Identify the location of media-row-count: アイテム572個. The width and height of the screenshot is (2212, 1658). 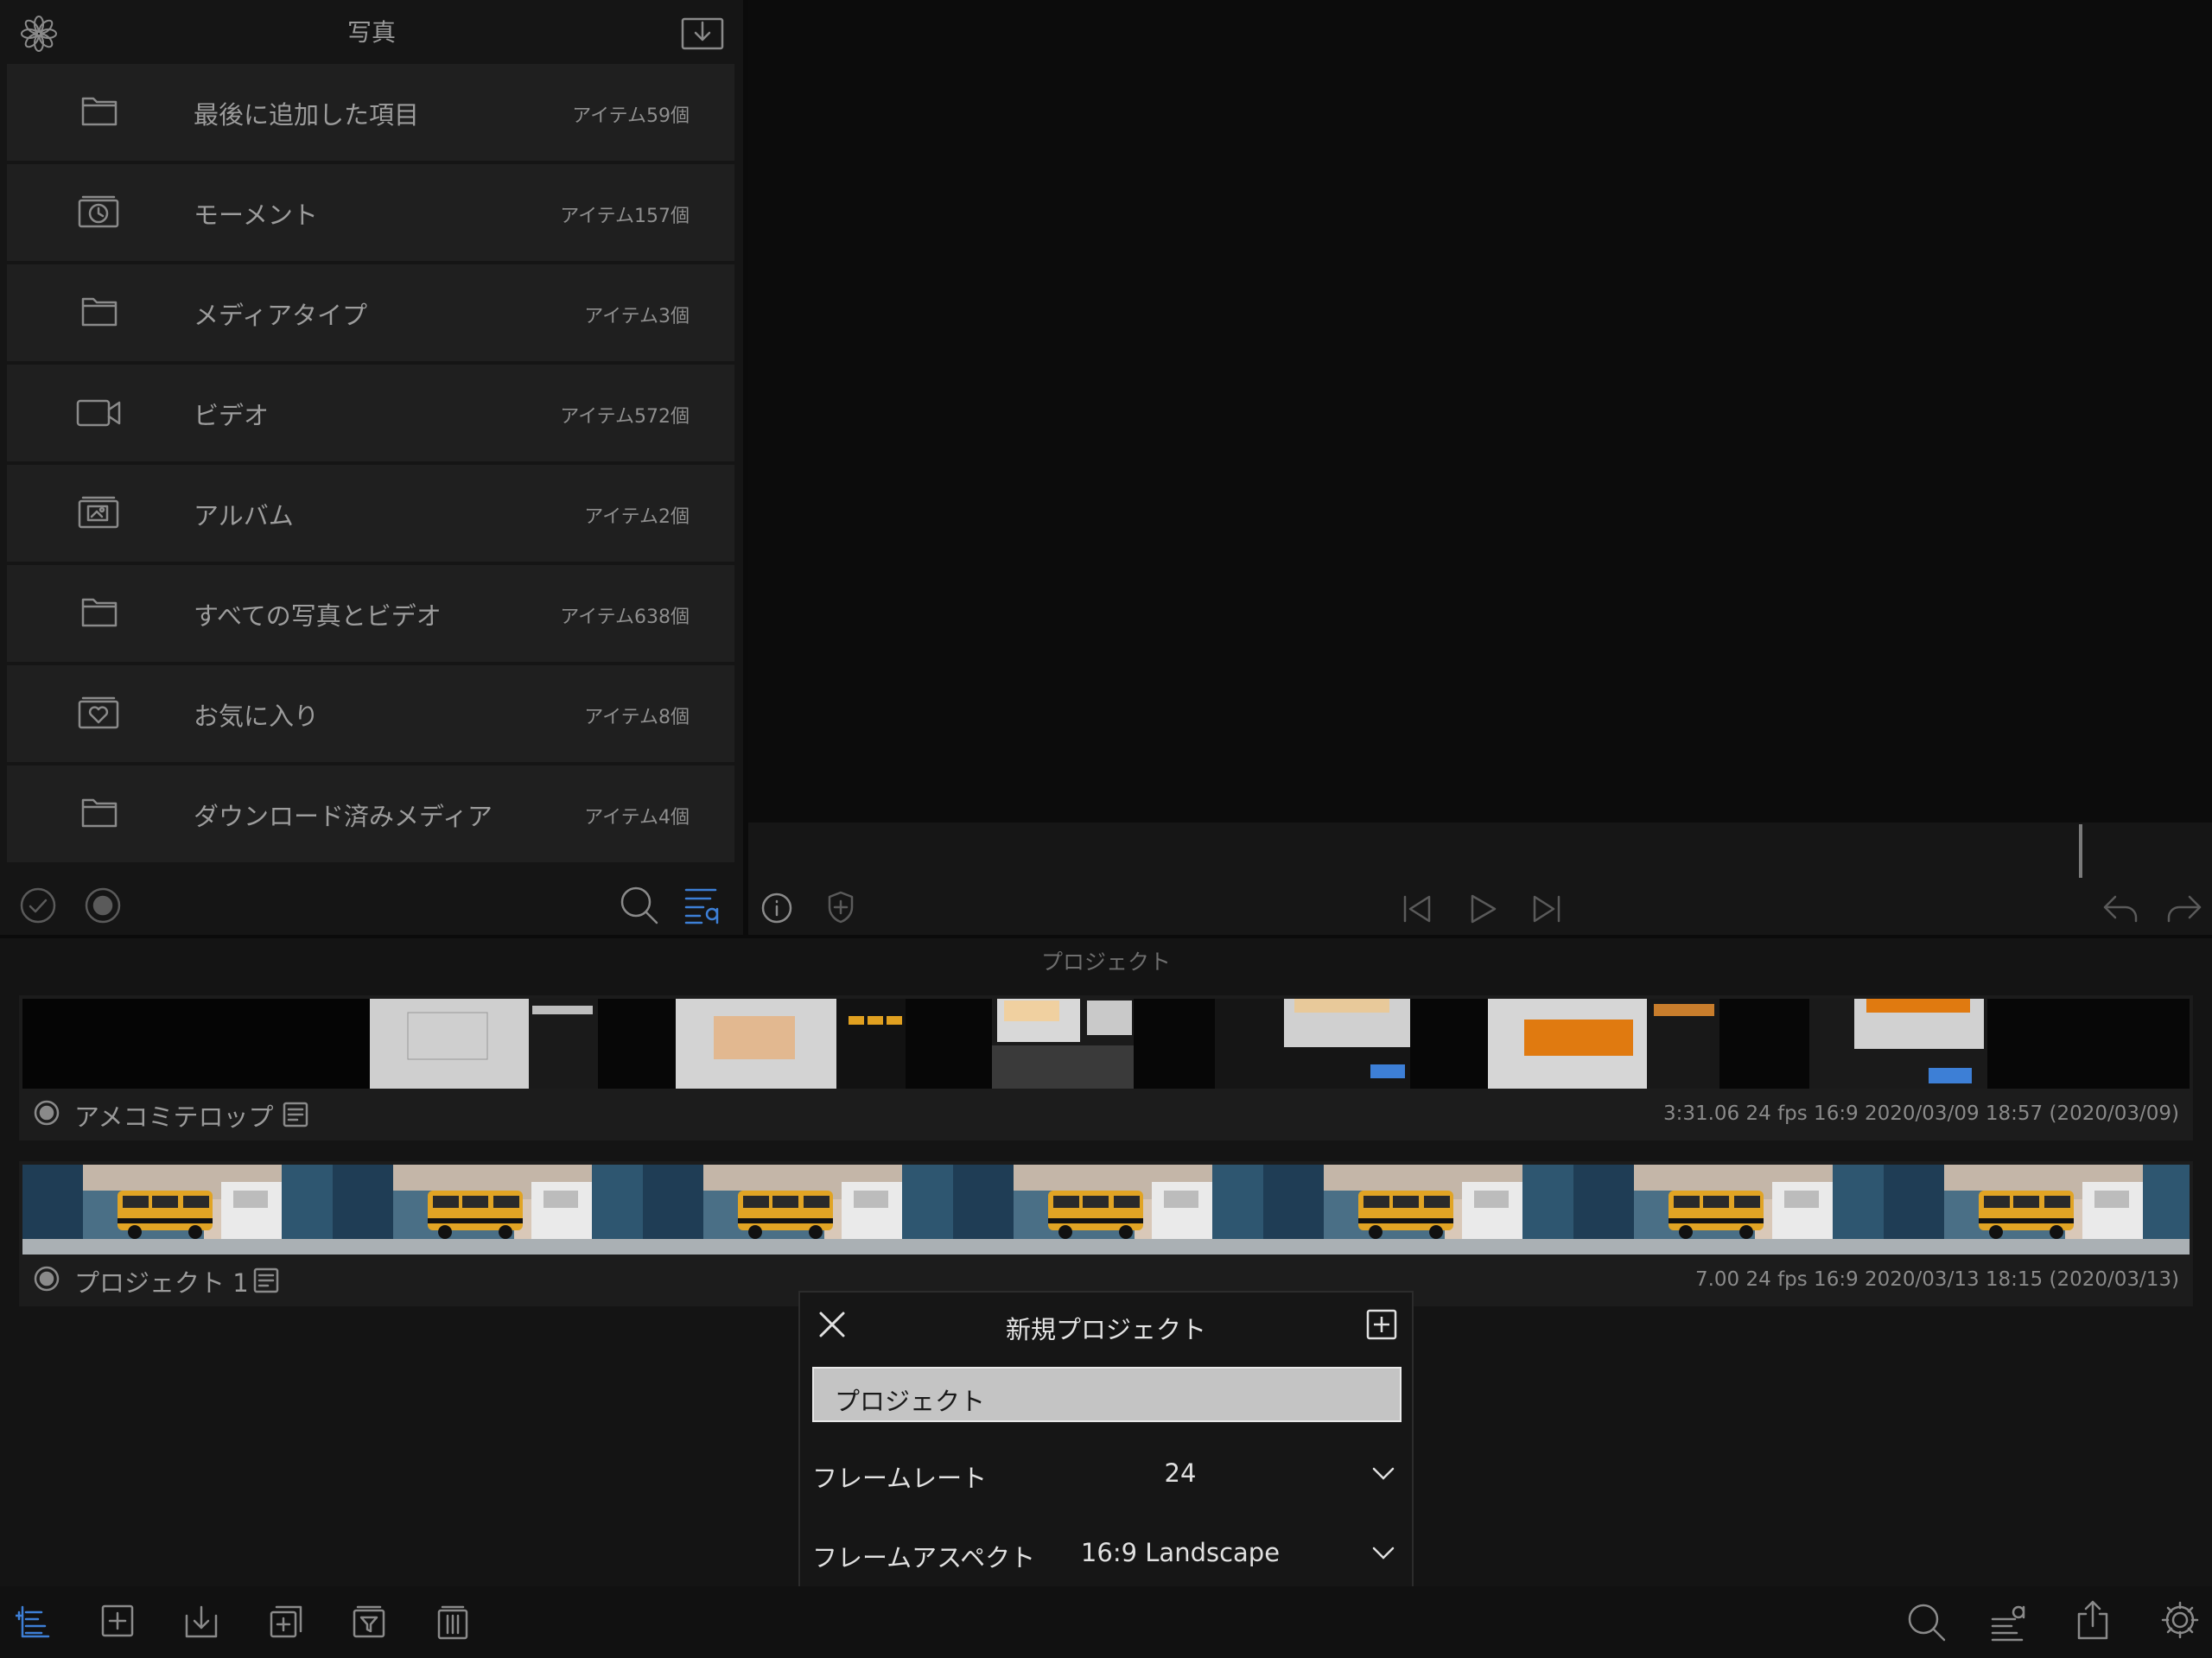
(625, 417).